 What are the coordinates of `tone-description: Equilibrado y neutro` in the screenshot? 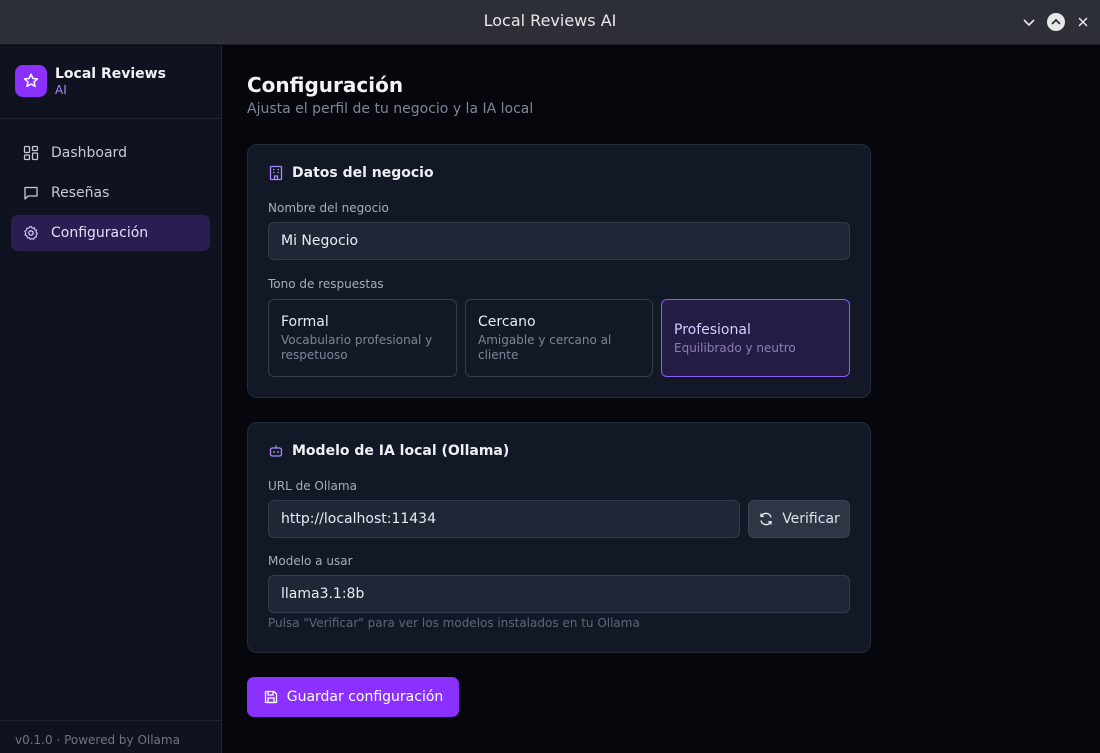 It's located at (735, 348).